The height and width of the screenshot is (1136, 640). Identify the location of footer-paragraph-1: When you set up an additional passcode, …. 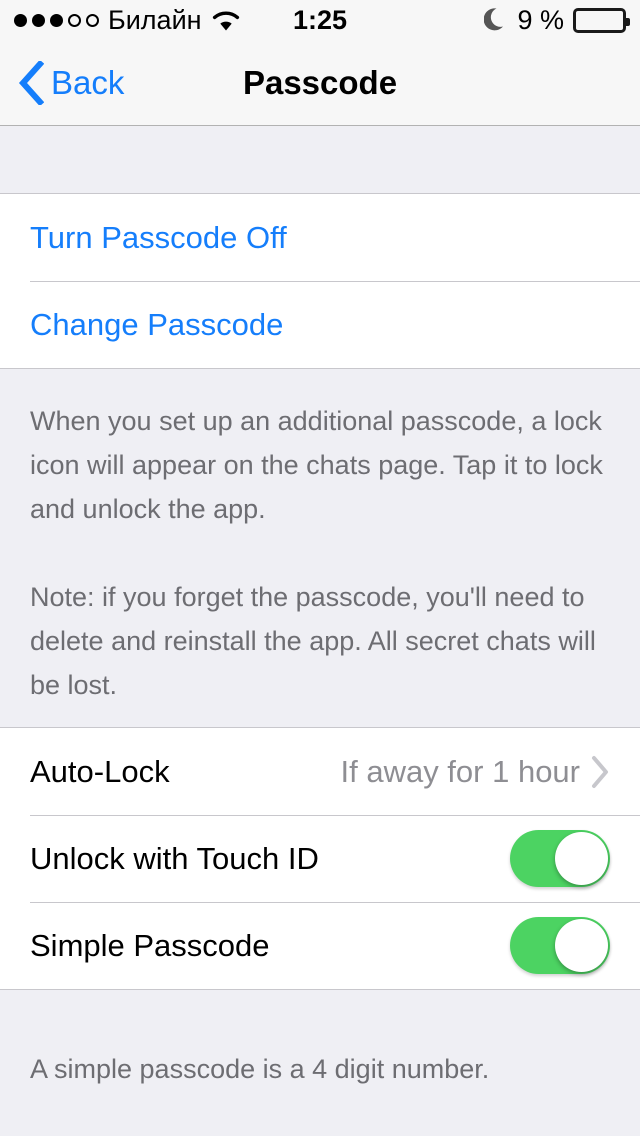
(316, 465).